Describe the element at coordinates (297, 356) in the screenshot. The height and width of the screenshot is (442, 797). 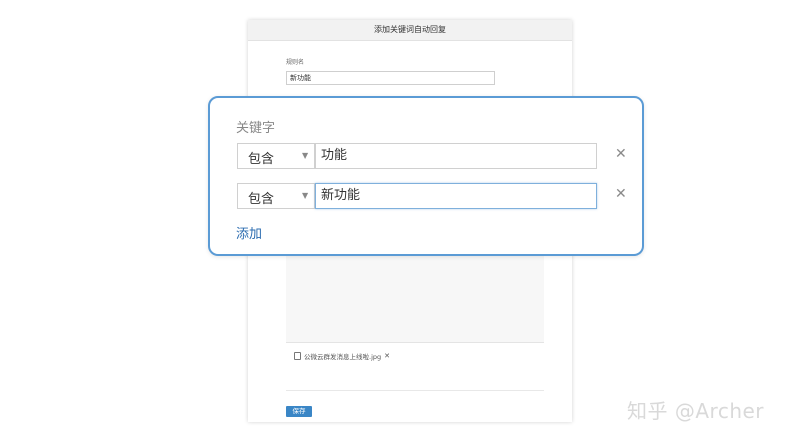
I see `image-file-icon` at that location.